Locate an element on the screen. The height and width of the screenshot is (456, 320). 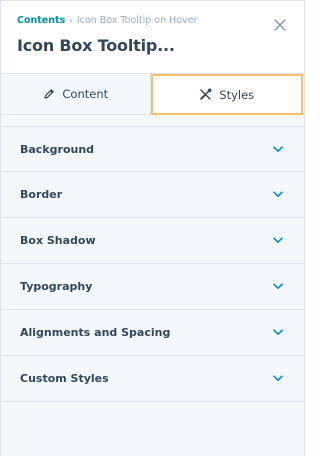
section-label: Alignments and Spacing is located at coordinates (95, 332).